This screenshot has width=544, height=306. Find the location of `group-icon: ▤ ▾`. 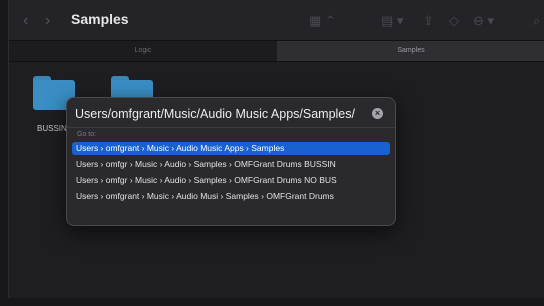

group-icon: ▤ ▾ is located at coordinates (392, 21).